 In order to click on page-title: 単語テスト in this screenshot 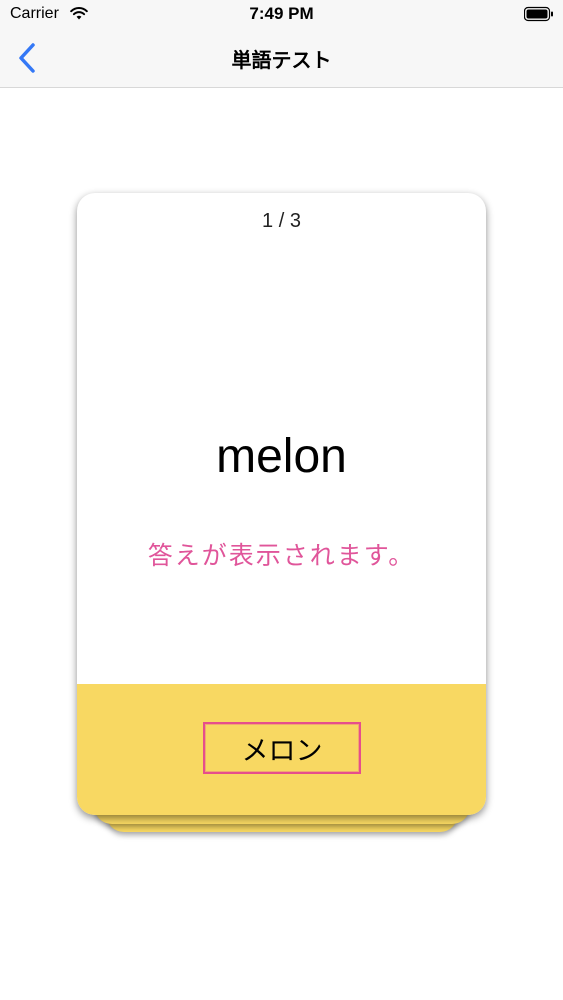, I will do `click(281, 60)`.